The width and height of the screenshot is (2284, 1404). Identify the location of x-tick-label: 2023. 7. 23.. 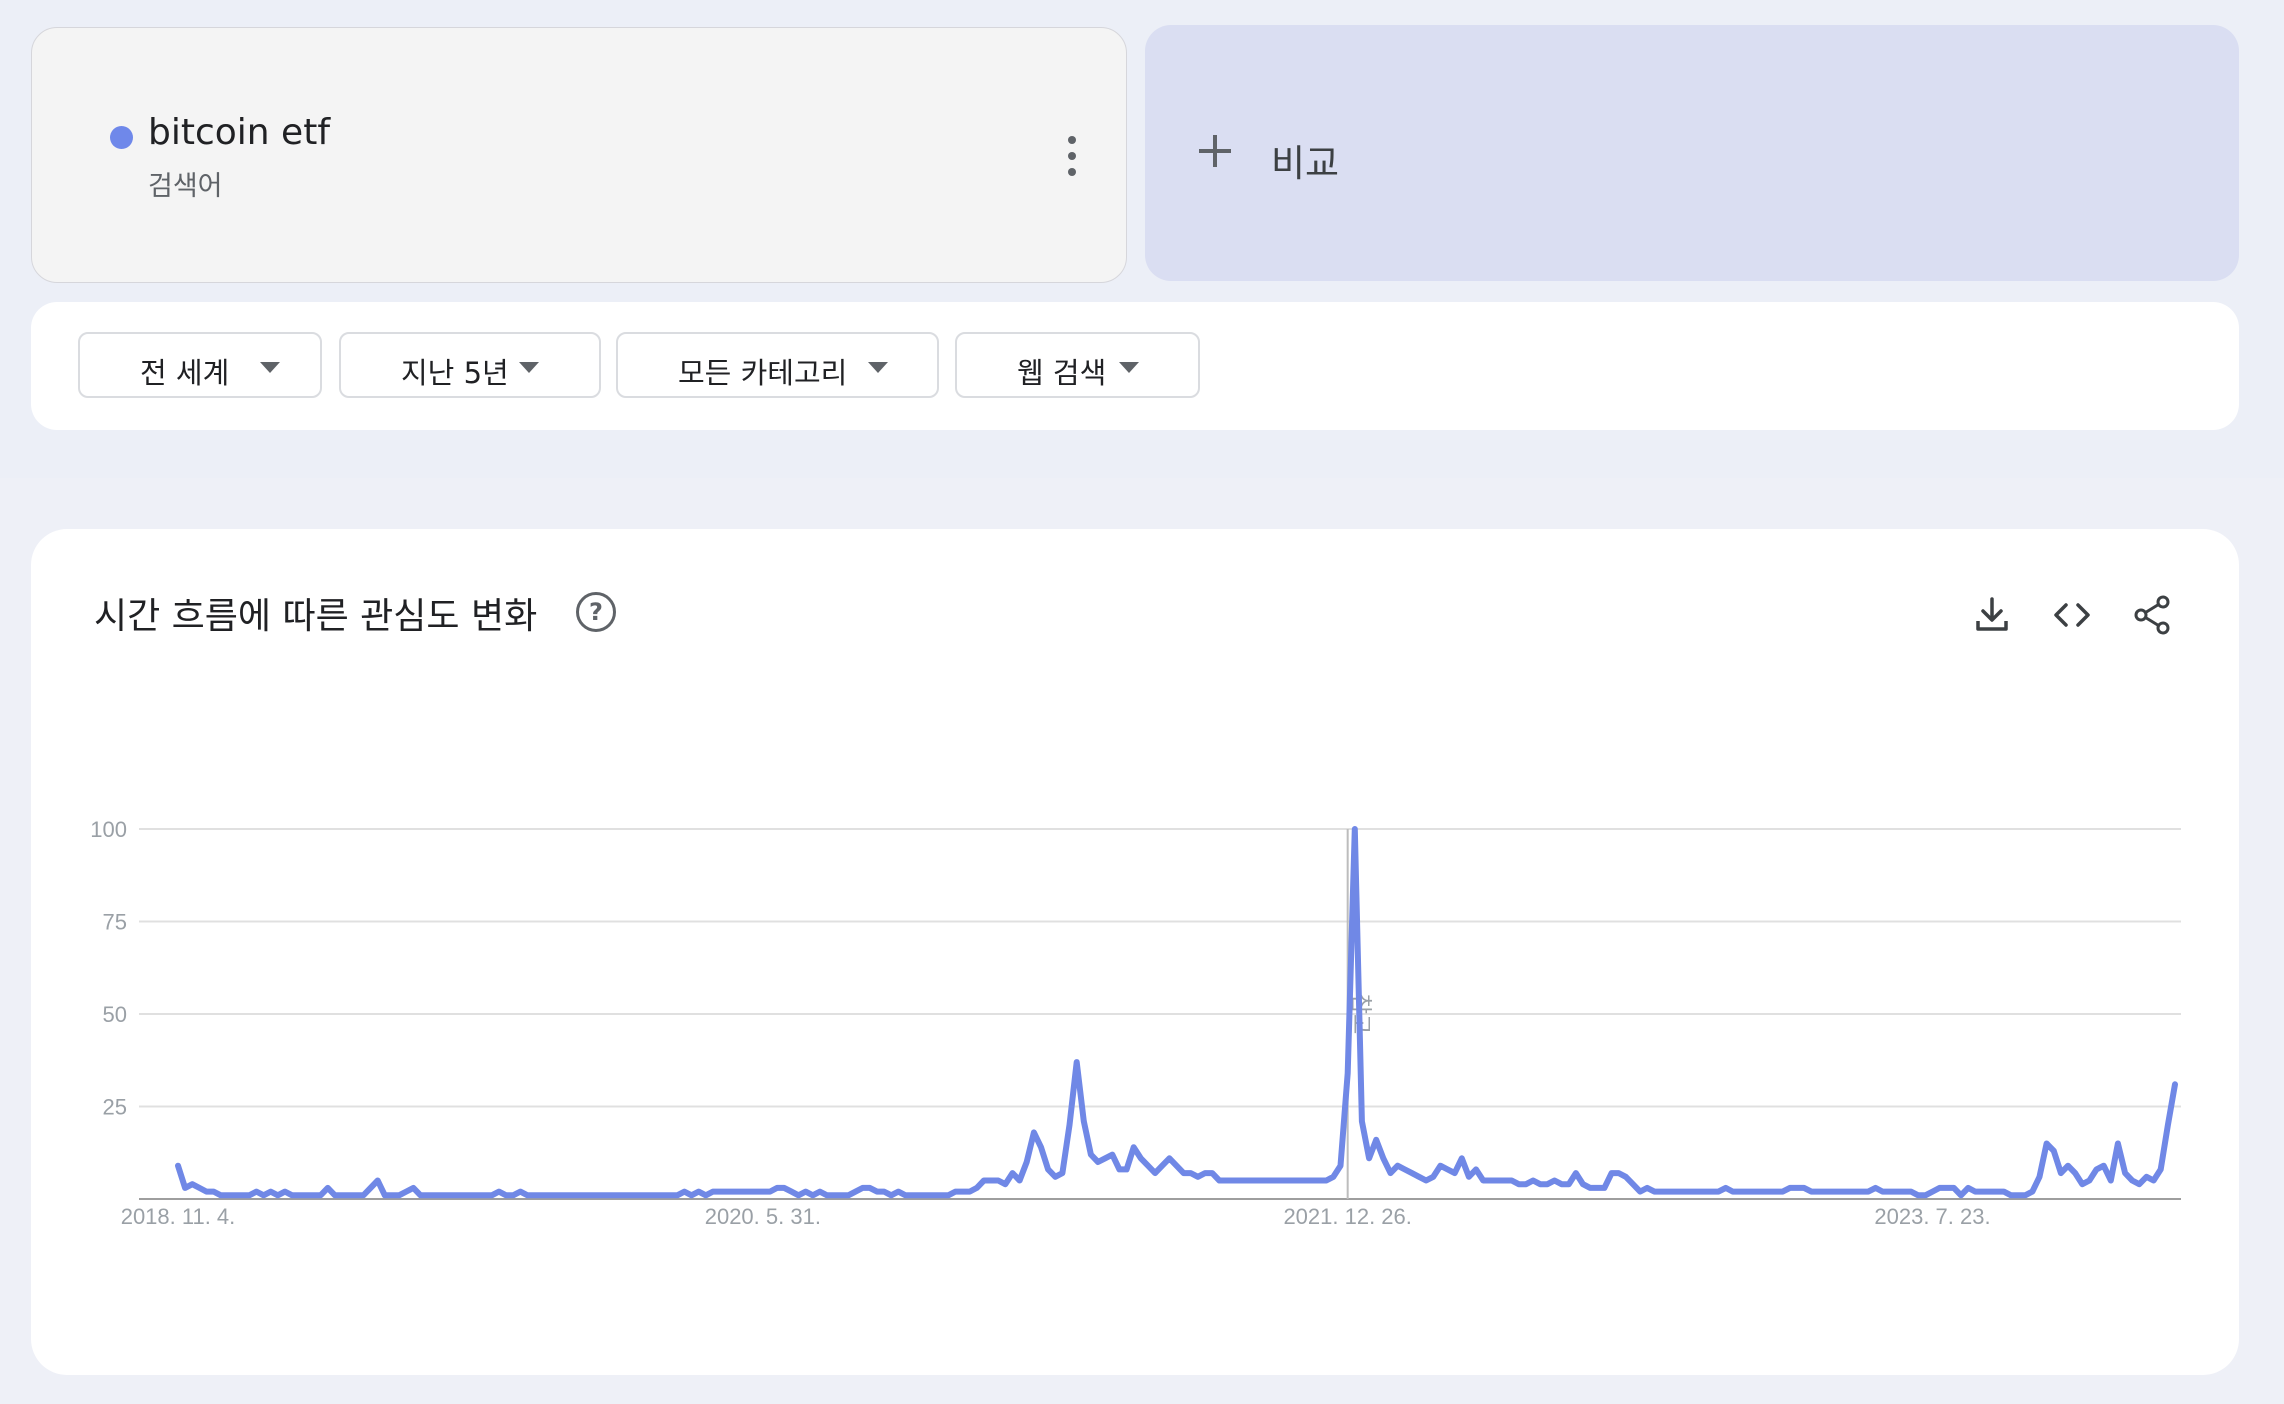
(1932, 1216).